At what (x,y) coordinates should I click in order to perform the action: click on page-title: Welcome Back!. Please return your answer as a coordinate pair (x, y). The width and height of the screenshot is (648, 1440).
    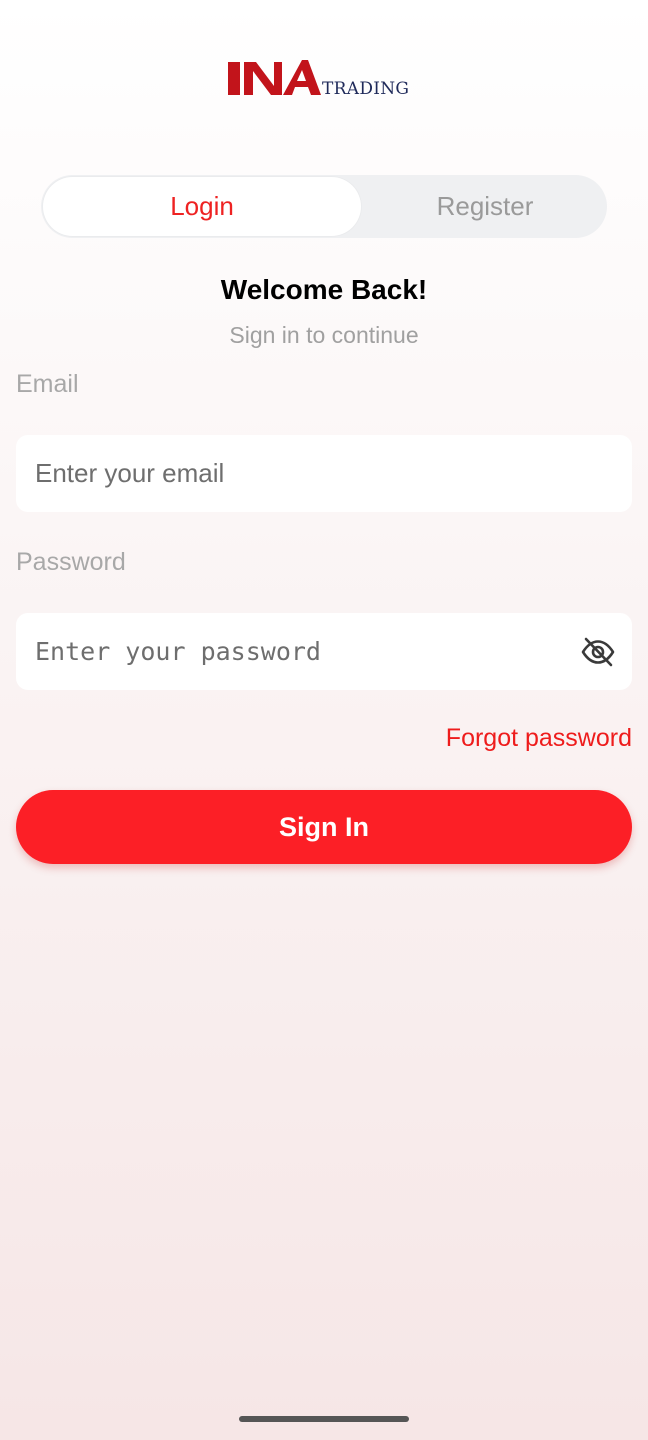
    Looking at the image, I should click on (324, 289).